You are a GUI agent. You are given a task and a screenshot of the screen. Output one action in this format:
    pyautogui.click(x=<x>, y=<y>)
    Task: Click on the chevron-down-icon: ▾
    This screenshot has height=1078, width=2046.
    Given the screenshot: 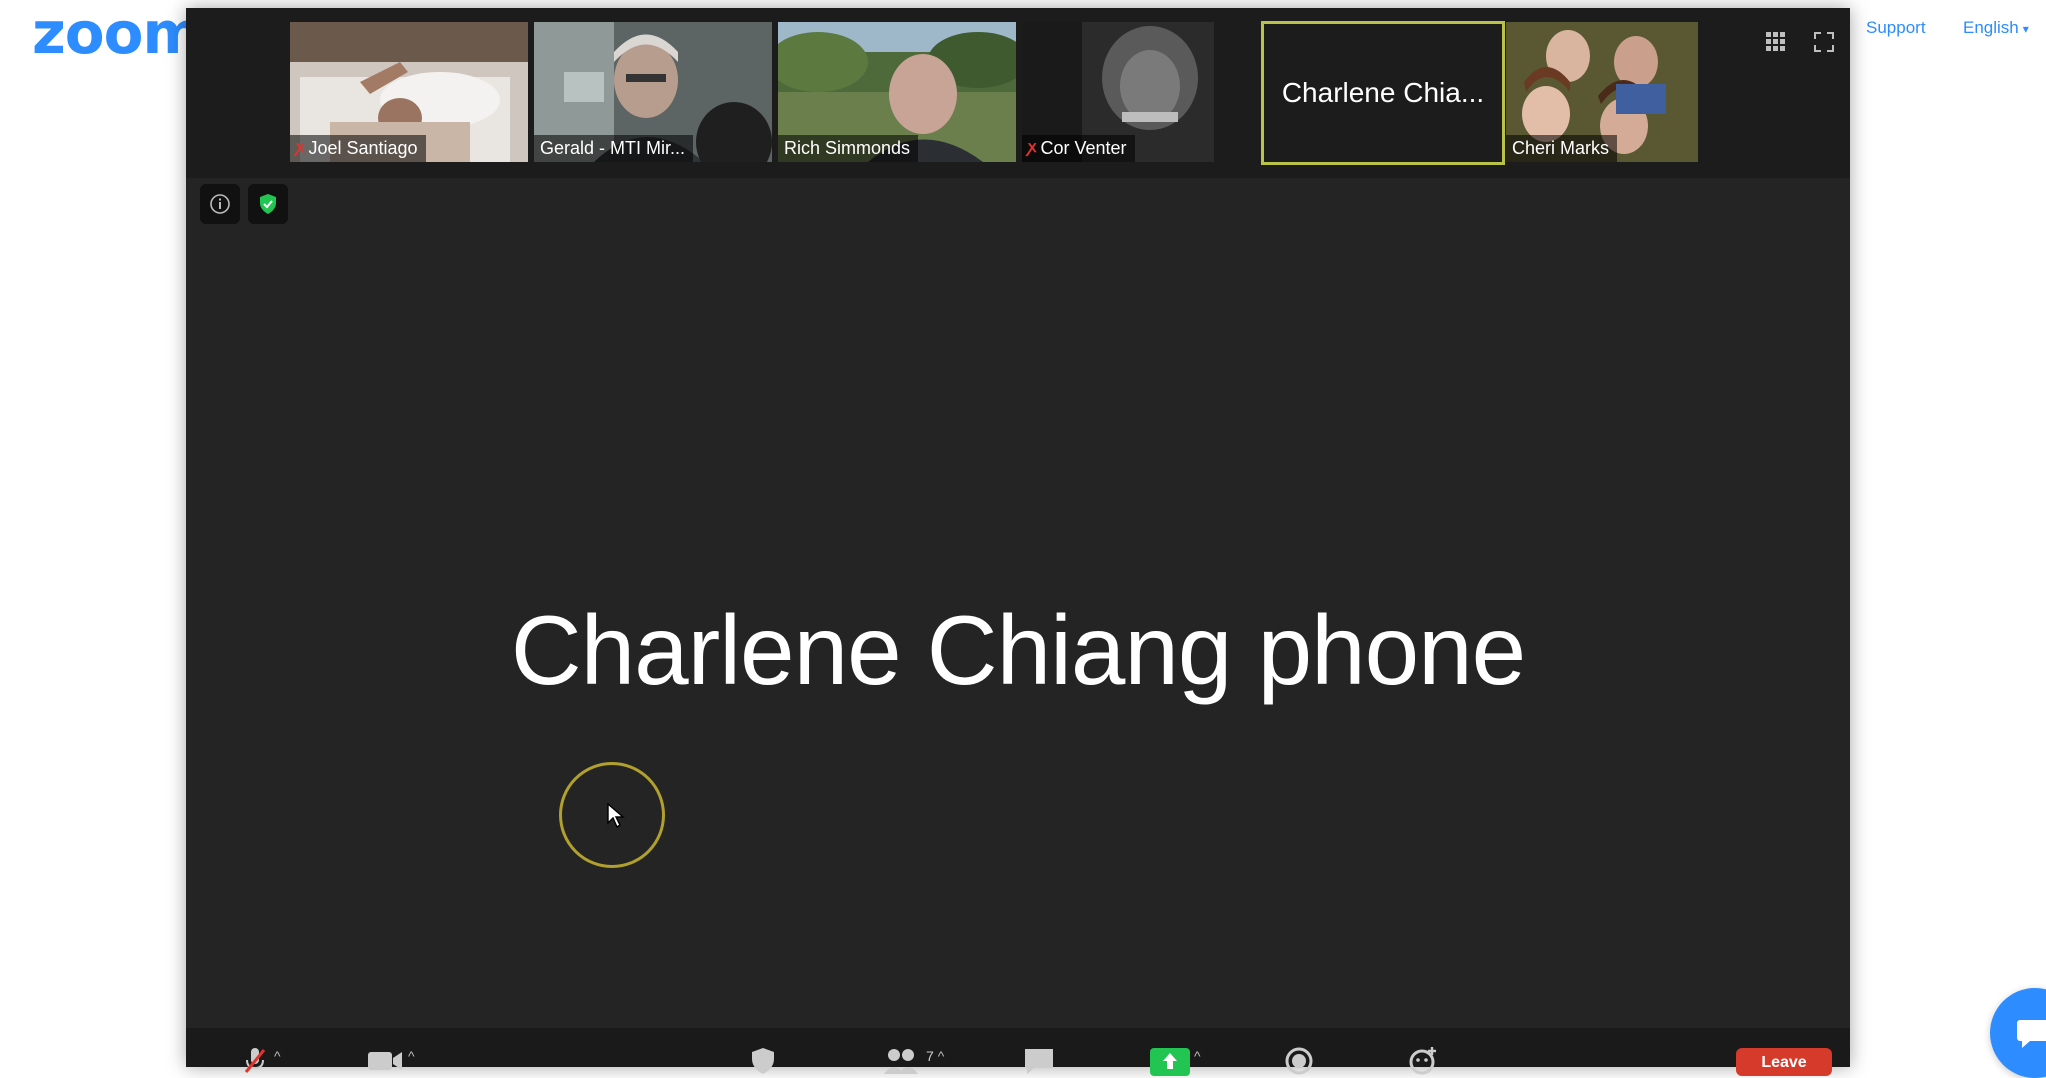 What is the action you would take?
    pyautogui.click(x=2025, y=29)
    